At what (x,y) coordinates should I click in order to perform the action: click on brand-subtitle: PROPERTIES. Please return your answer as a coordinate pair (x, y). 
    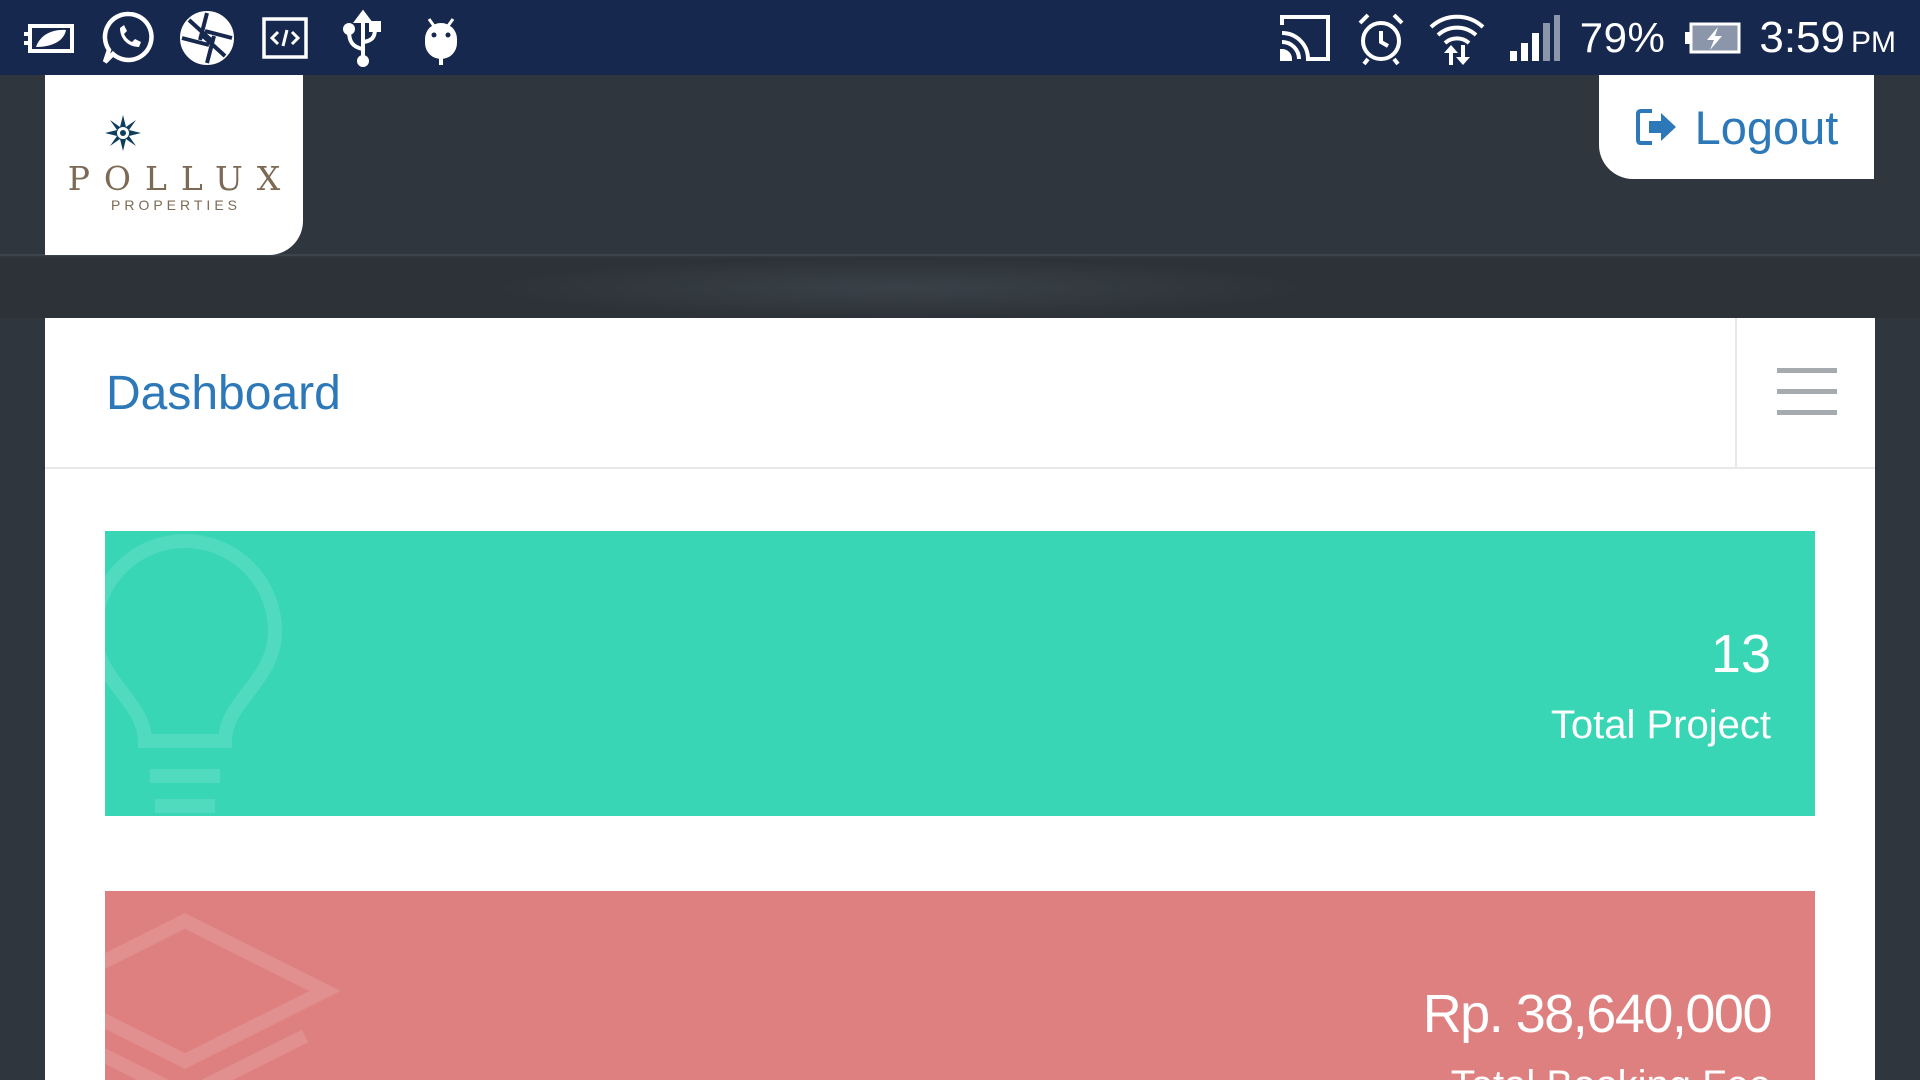
    Looking at the image, I should click on (176, 205).